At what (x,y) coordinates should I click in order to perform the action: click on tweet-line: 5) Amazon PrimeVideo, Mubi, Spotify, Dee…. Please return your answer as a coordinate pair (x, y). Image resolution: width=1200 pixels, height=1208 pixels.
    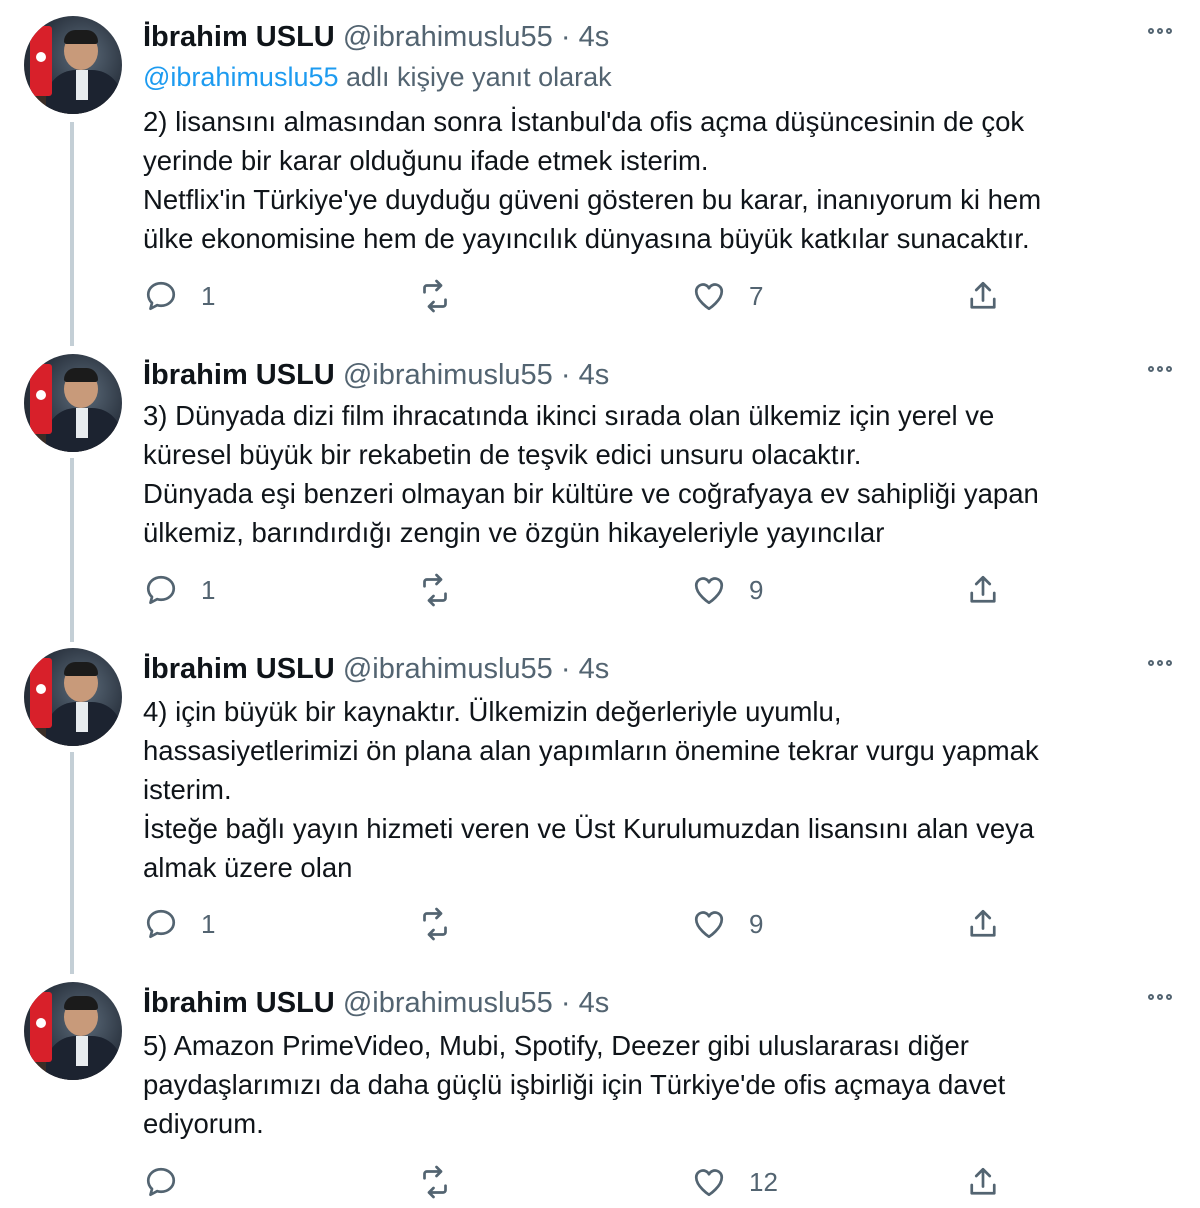
    Looking at the image, I should click on (556, 1045).